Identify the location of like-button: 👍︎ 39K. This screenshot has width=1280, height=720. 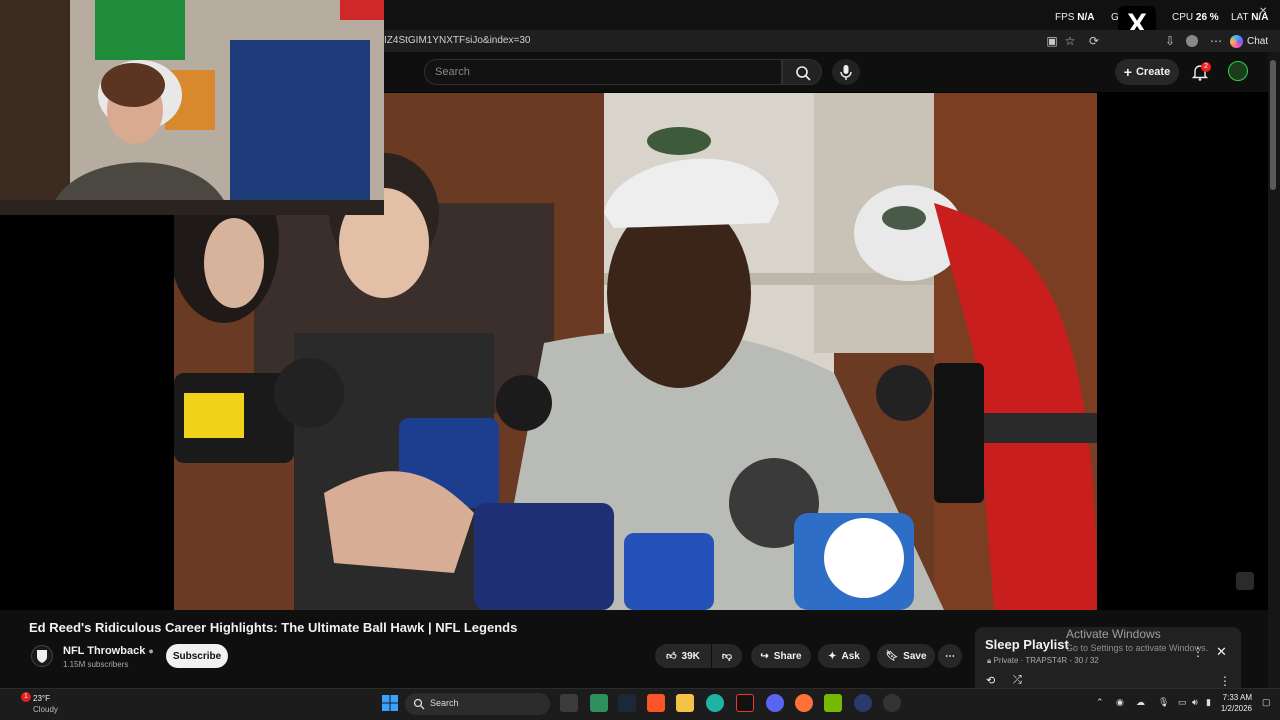
(683, 656).